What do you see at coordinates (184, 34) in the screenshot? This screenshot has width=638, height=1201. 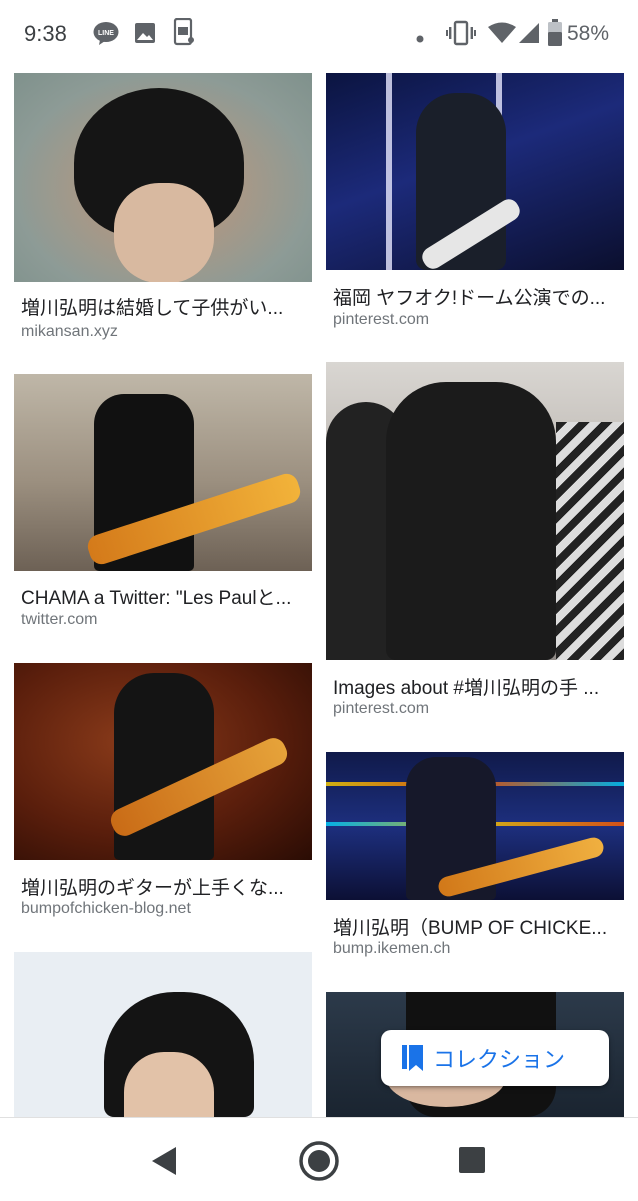 I see `screenshot-icon` at bounding box center [184, 34].